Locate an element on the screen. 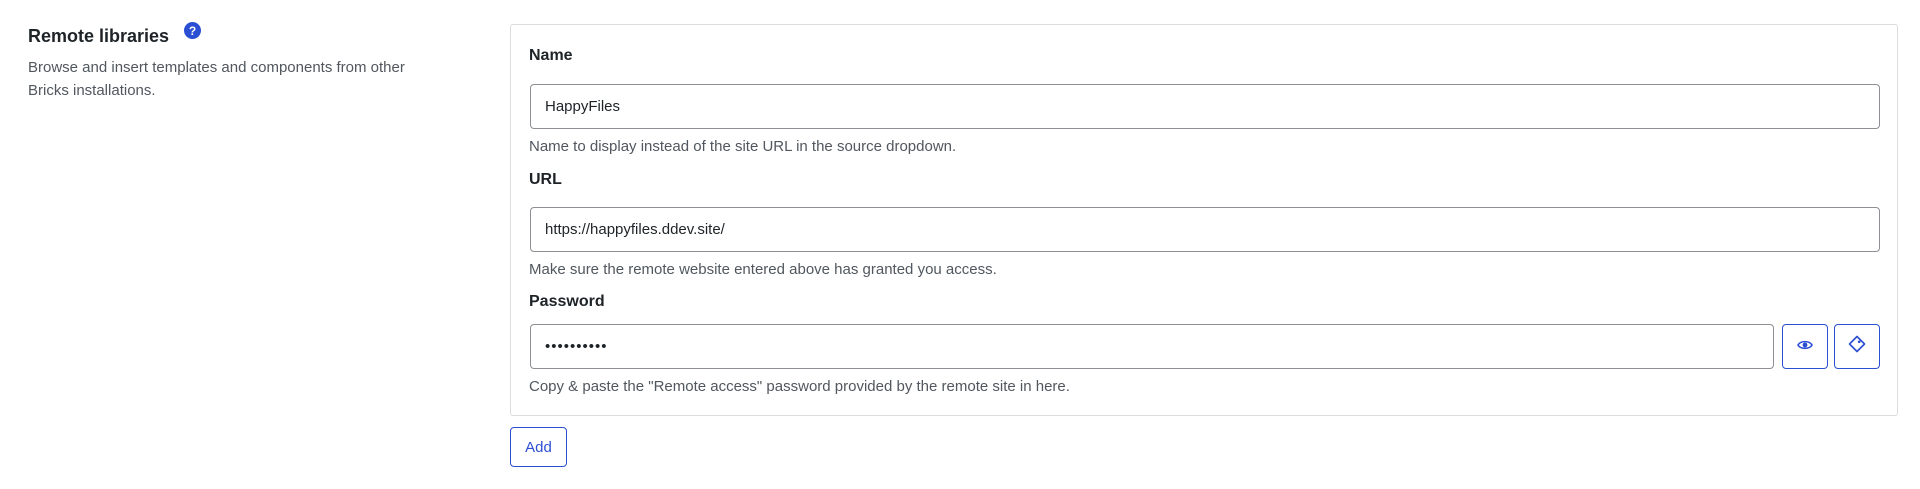 The image size is (1920, 489). url-label: URL is located at coordinates (545, 179).